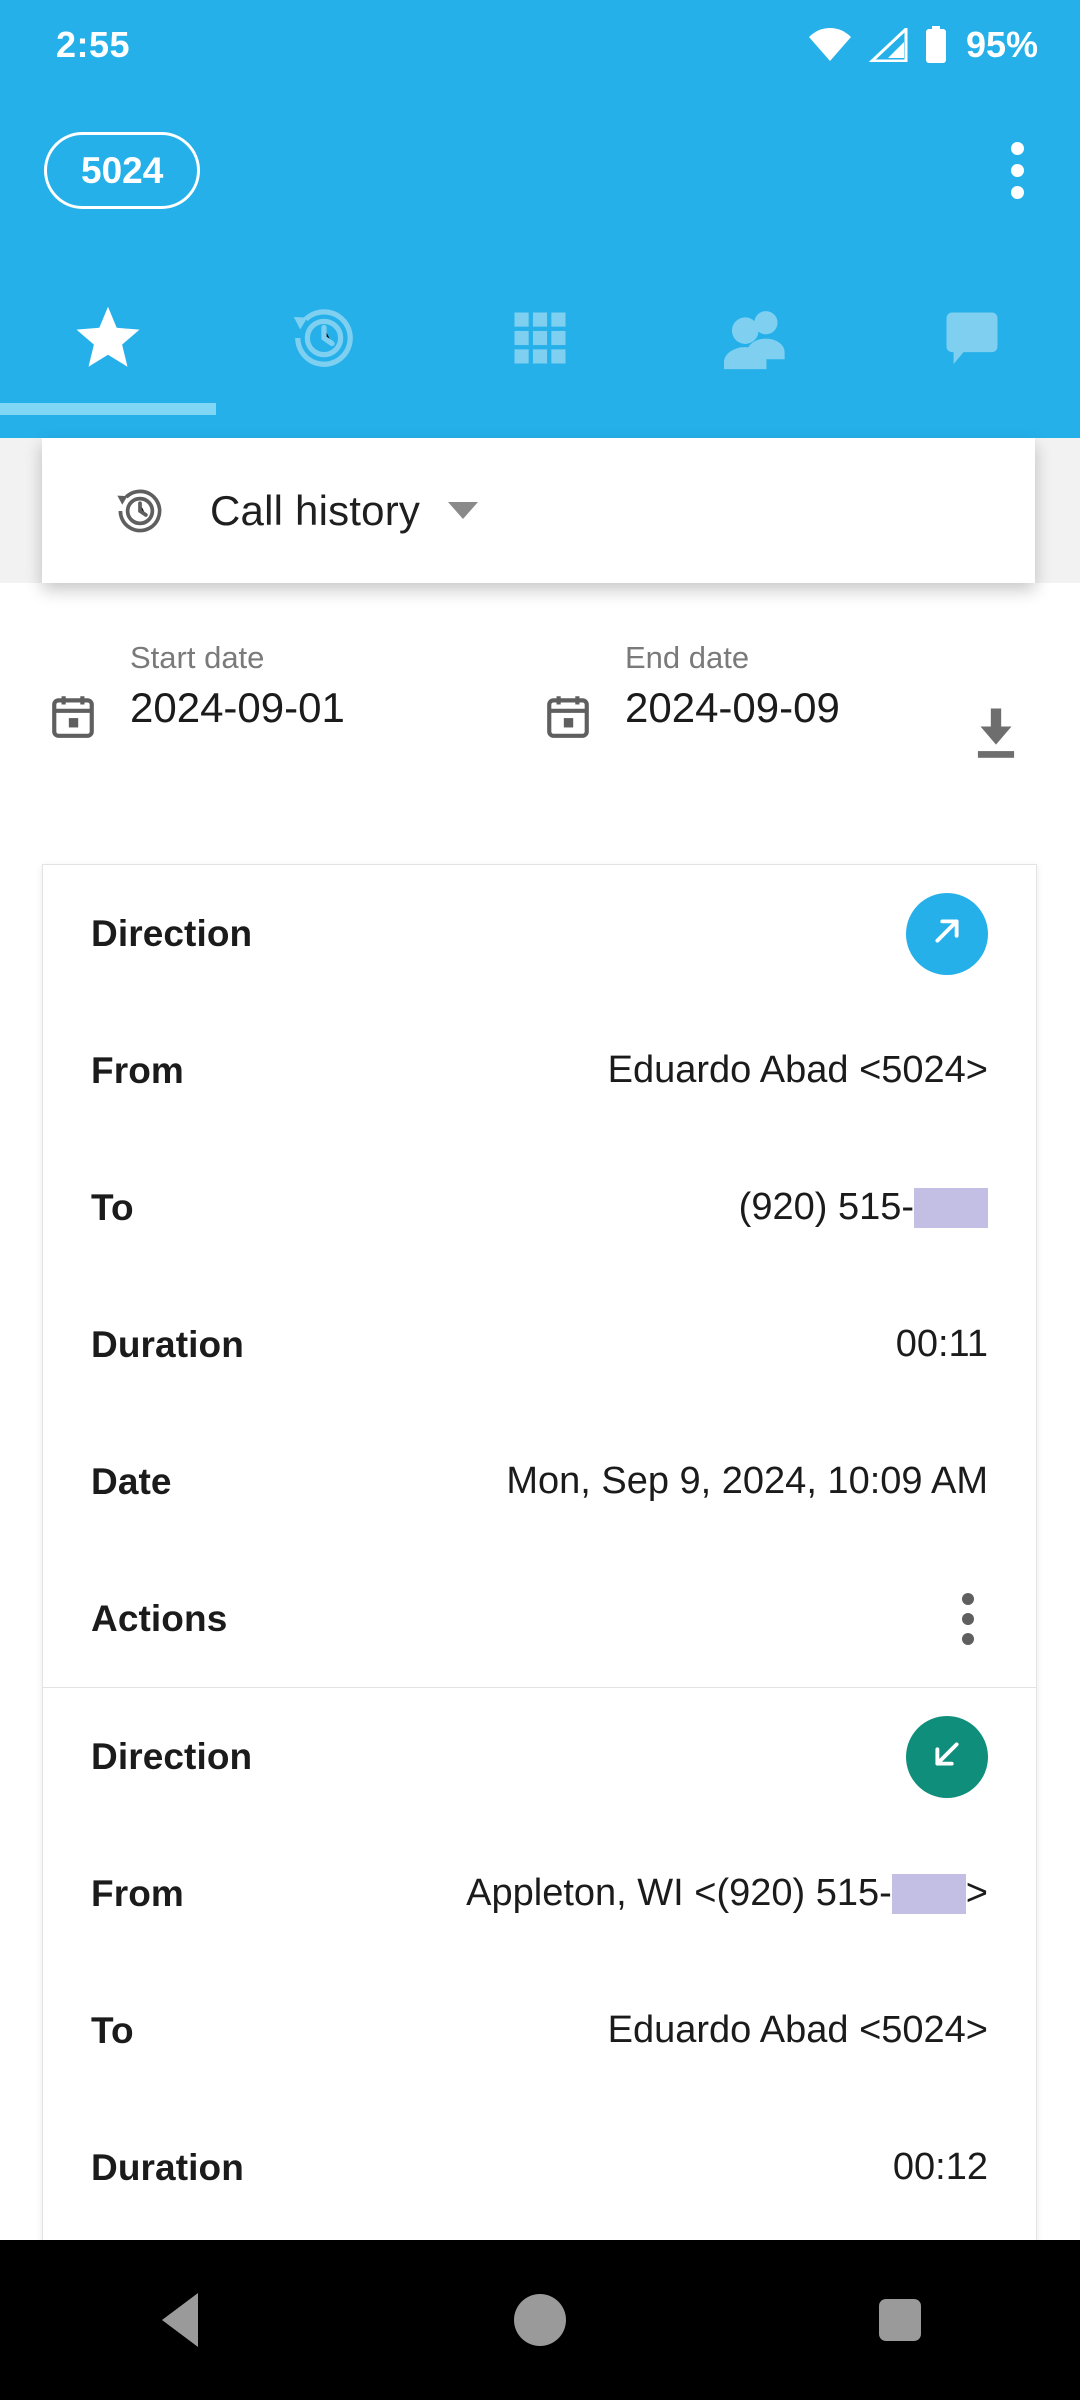 The image size is (1080, 2400). I want to click on home-circle-icon, so click(540, 2320).